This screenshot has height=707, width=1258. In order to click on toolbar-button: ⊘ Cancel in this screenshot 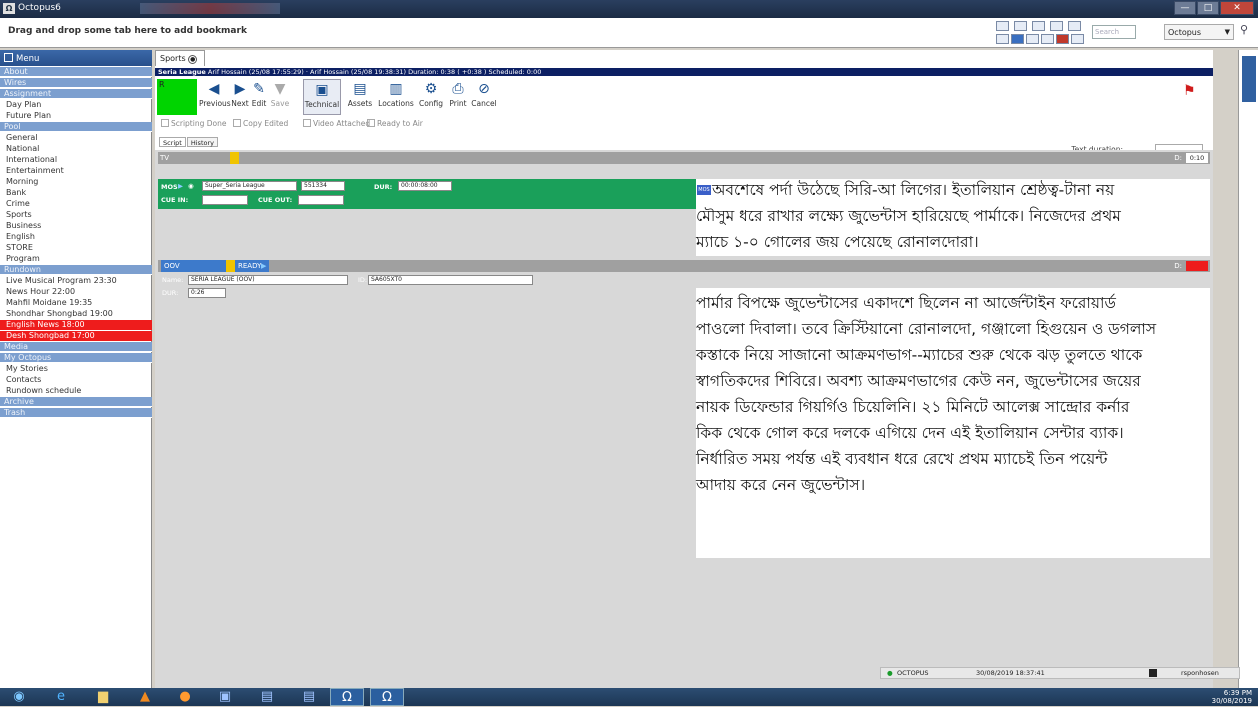, I will do `click(484, 97)`.